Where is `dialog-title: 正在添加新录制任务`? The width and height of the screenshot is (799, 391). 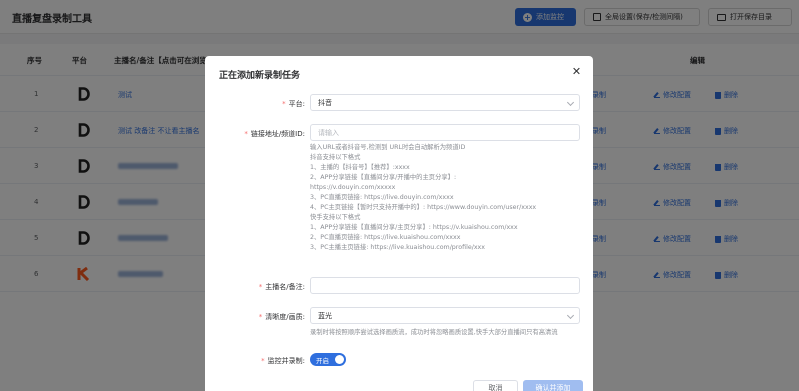 dialog-title: 正在添加新录制任务 is located at coordinates (260, 76).